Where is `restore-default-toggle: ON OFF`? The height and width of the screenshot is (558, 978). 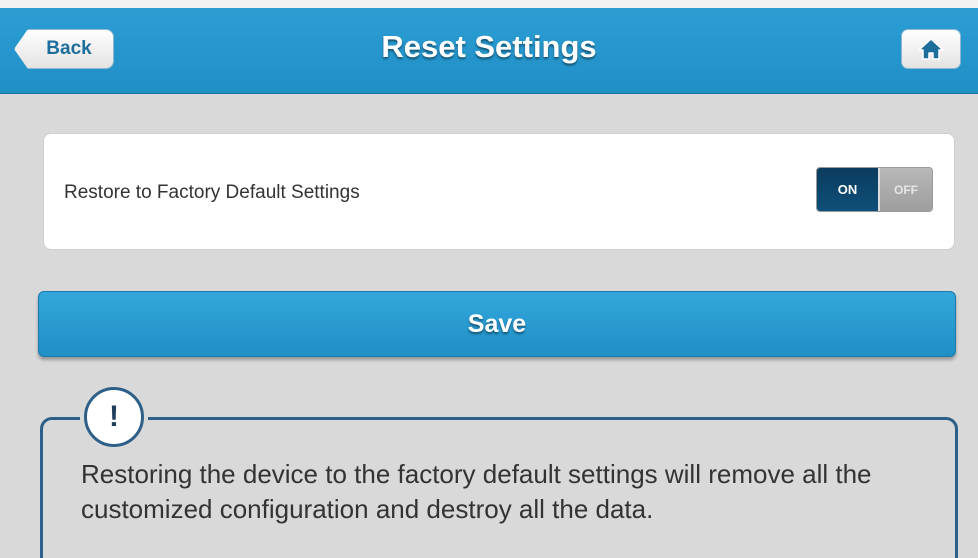 restore-default-toggle: ON OFF is located at coordinates (874, 189).